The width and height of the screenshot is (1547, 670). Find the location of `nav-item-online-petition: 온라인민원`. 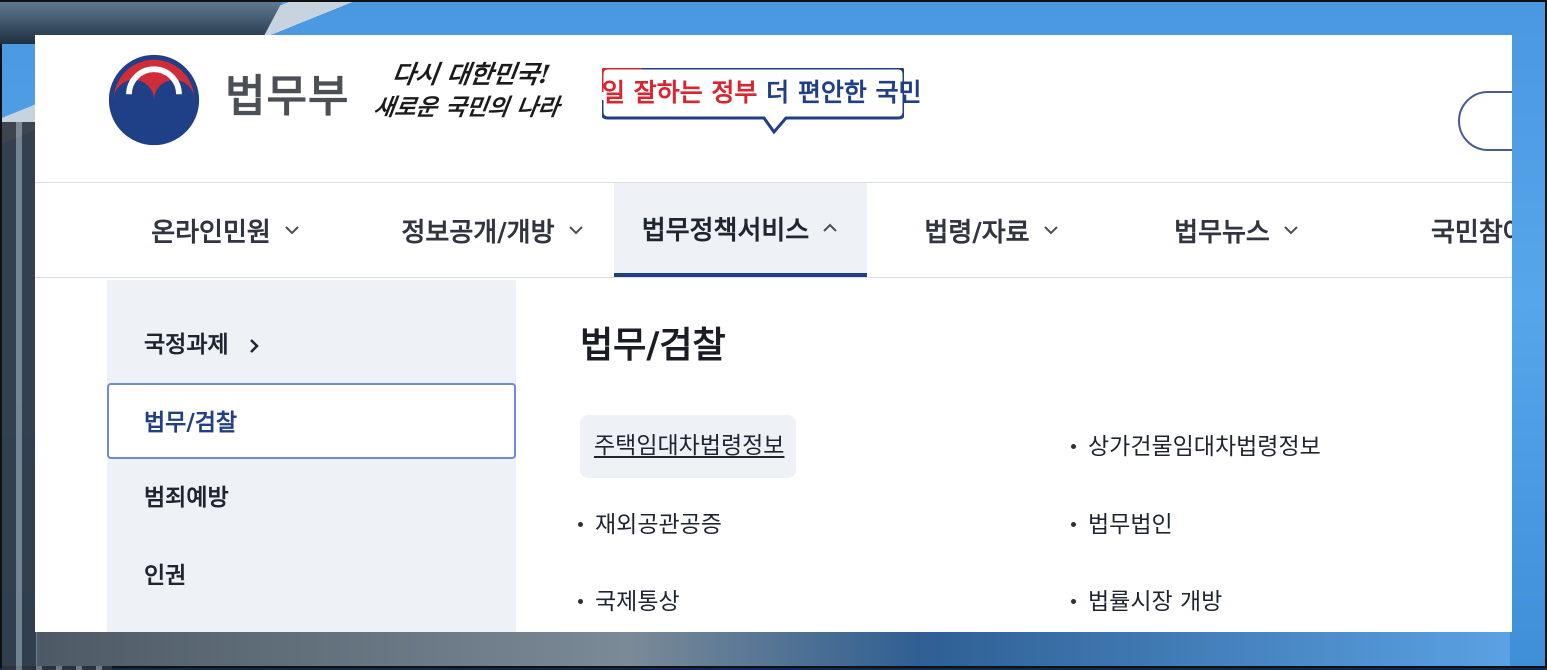

nav-item-online-petition: 온라인민원 is located at coordinates (226, 230).